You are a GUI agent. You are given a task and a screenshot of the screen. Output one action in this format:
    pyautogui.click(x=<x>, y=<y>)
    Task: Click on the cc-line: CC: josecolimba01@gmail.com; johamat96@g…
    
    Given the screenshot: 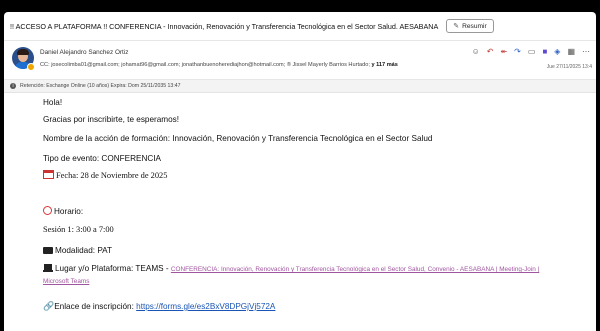 What is the action you would take?
    pyautogui.click(x=219, y=65)
    